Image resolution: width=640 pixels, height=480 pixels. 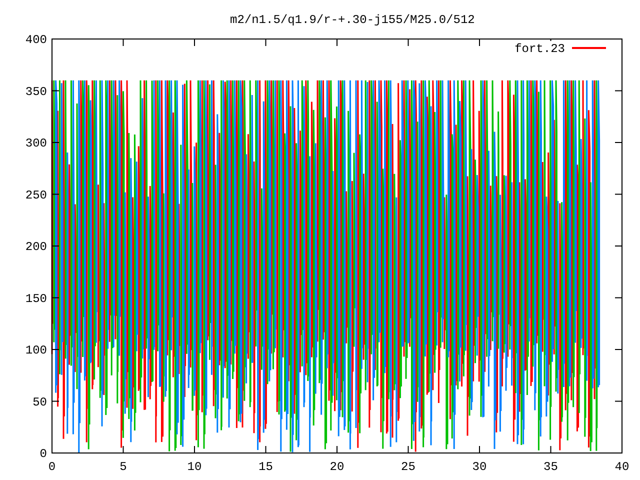 I want to click on x-tick-label: 30, so click(x=479, y=467).